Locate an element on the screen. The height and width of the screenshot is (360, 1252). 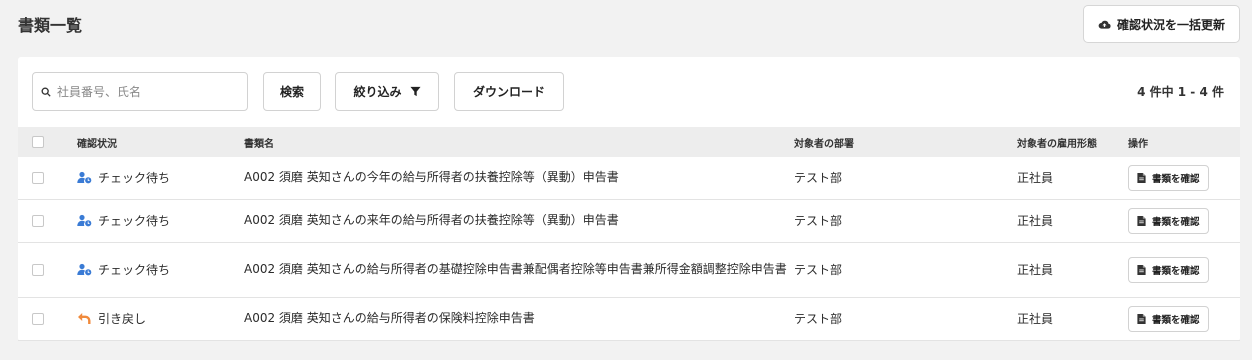
bulk-update-label: 確認状況を一括更新 is located at coordinates (1170, 24).